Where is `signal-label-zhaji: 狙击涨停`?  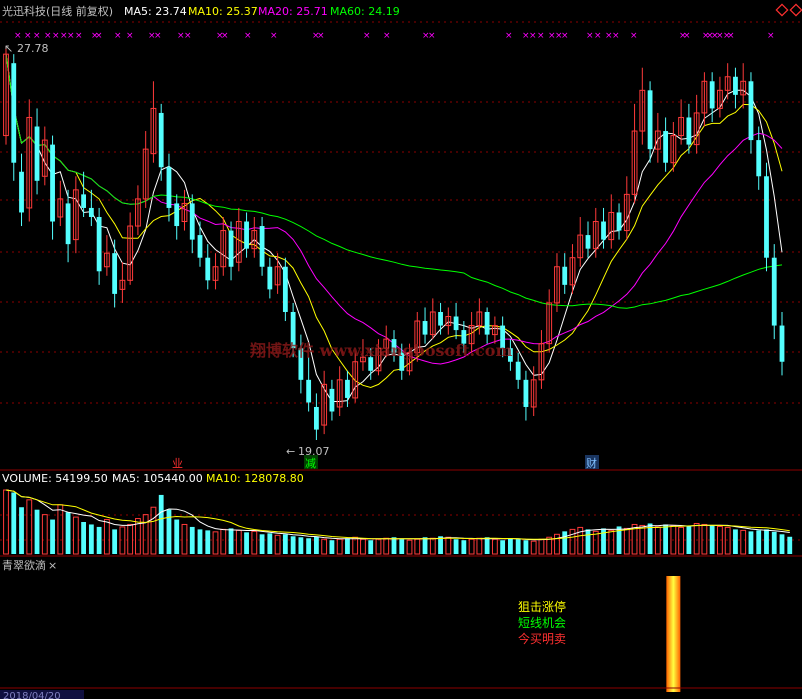 signal-label-zhaji: 狙击涨停 is located at coordinates (542, 606).